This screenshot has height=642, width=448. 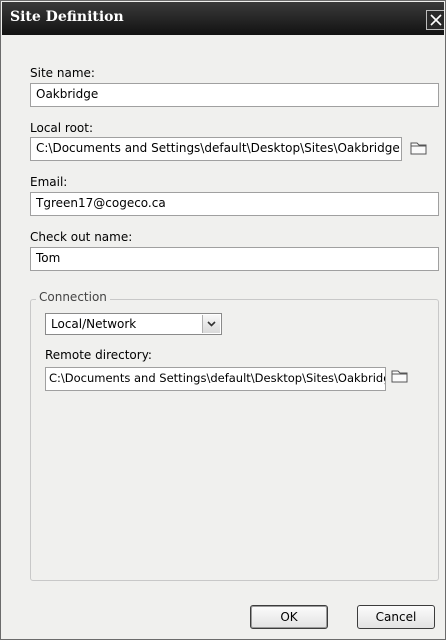 I want to click on connection-group-title: Connection, so click(x=73, y=297).